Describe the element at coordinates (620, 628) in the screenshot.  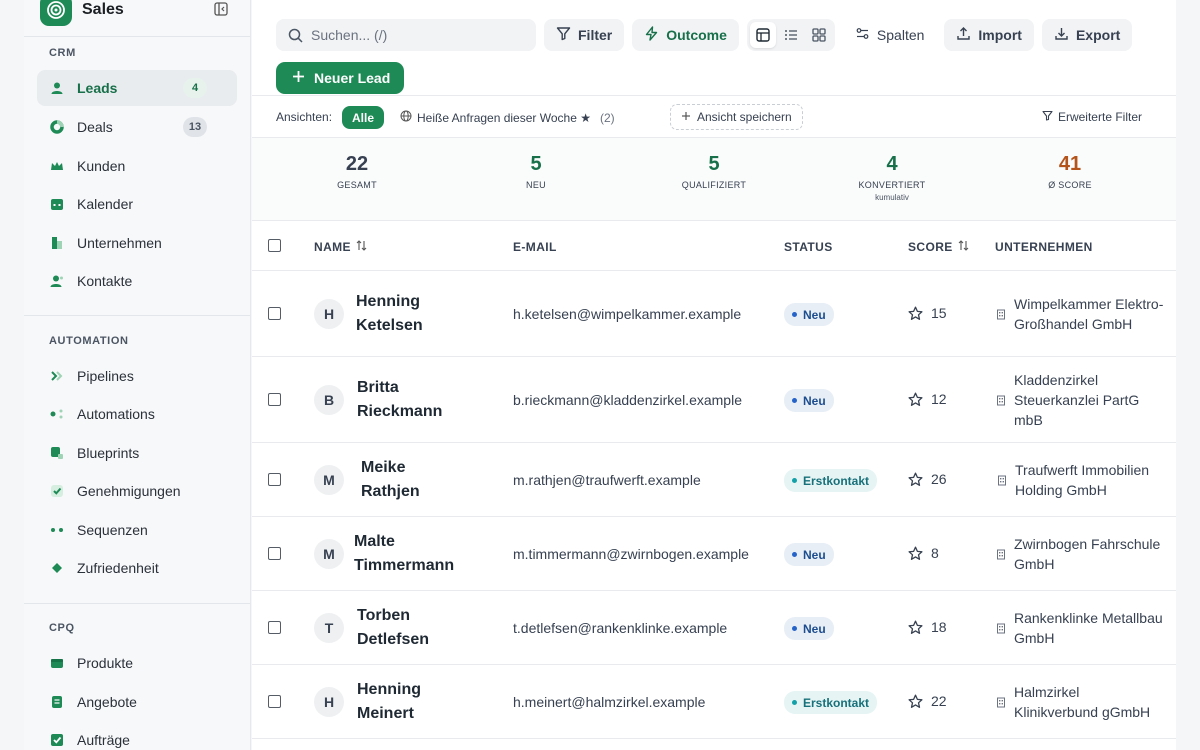
I see `lead-email: t.detlefsen@rankenklinke.example` at that location.